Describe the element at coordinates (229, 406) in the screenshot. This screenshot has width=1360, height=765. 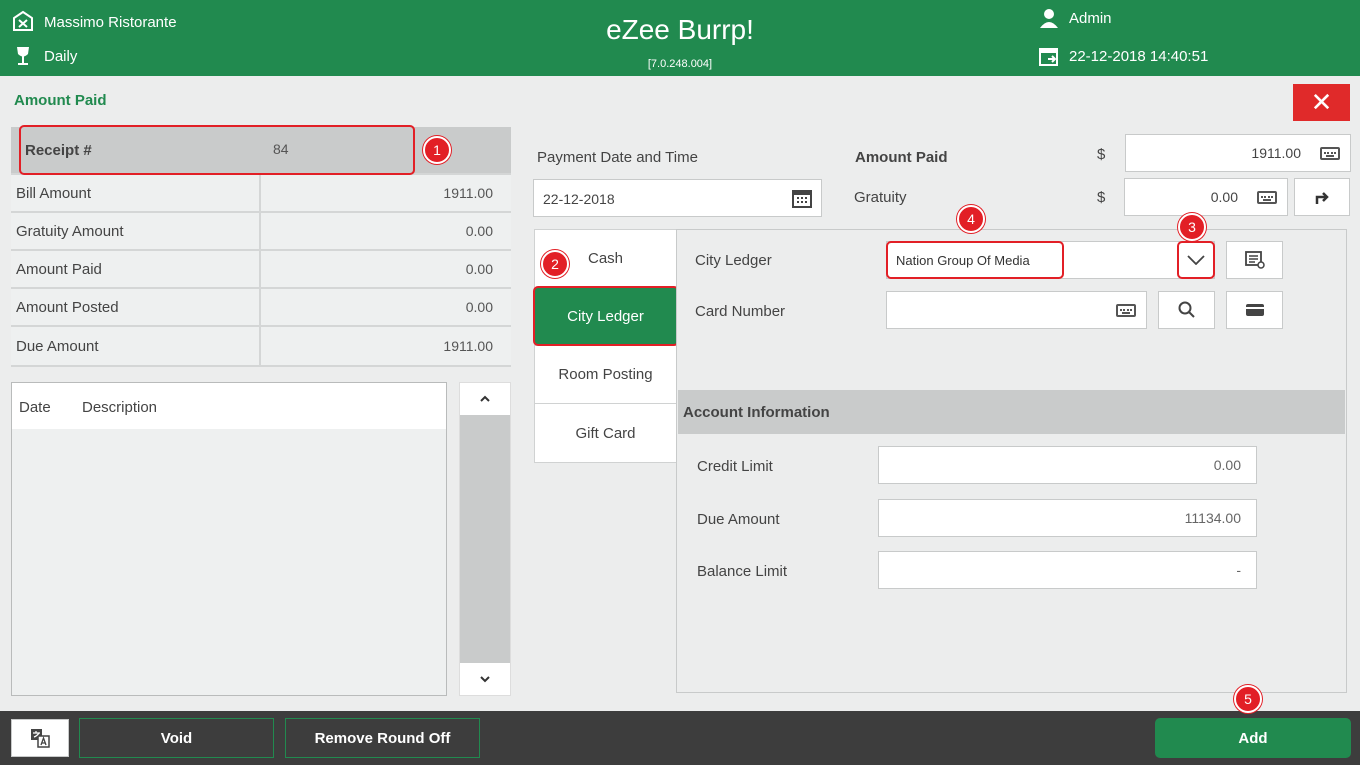
I see `list-header: Date Description` at that location.